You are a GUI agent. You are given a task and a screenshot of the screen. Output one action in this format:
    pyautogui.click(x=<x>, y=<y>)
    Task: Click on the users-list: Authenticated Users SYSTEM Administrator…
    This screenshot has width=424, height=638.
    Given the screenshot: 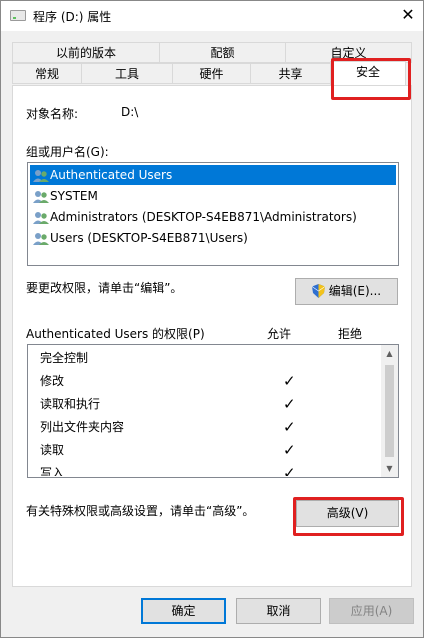 What is the action you would take?
    pyautogui.click(x=213, y=214)
    